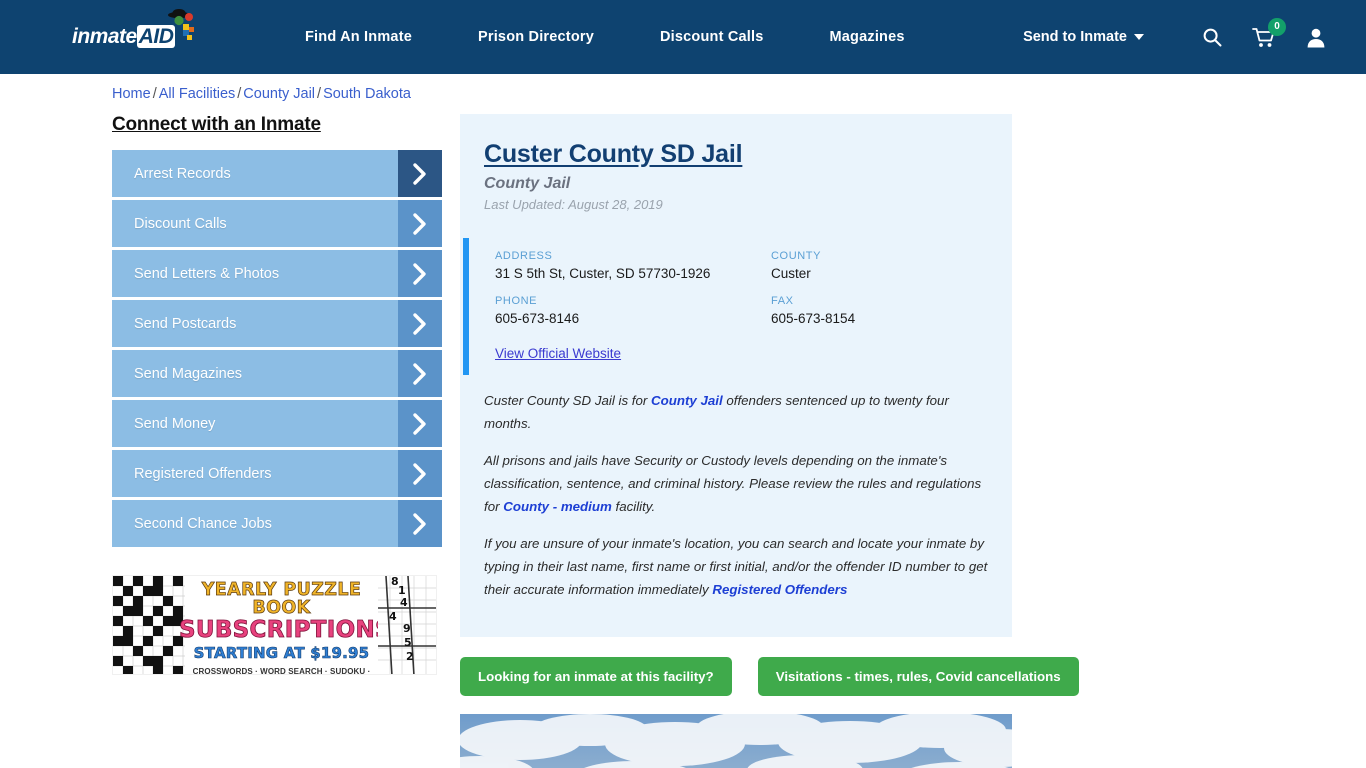  What do you see at coordinates (573, 204) in the screenshot?
I see `last-updated-text: Last Updated: August 28, 2019` at bounding box center [573, 204].